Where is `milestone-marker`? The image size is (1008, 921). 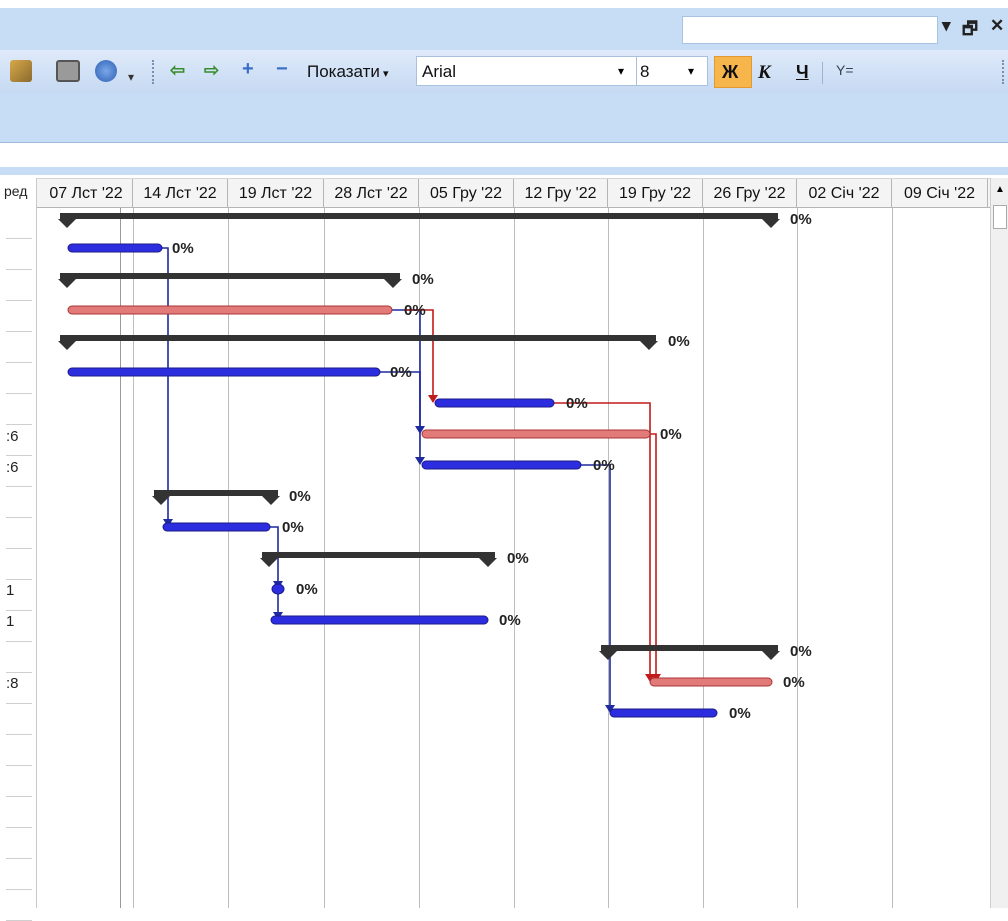
milestone-marker is located at coordinates (278, 589).